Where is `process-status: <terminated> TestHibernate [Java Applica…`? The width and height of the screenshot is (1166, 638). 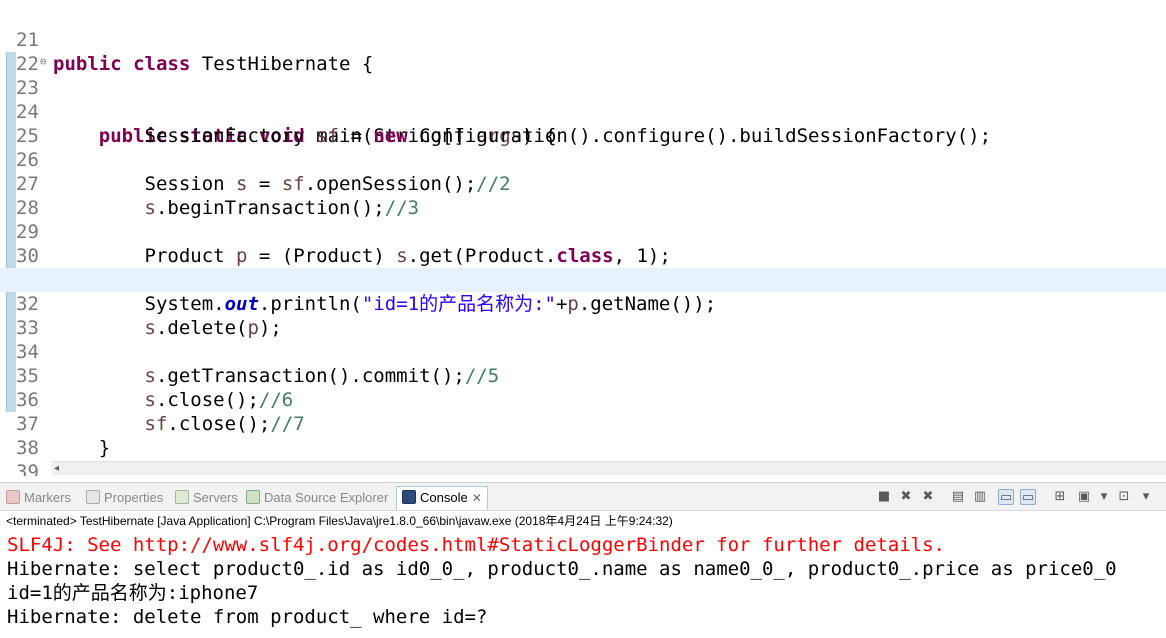 process-status: <terminated> TestHibernate [Java Applica… is located at coordinates (339, 521).